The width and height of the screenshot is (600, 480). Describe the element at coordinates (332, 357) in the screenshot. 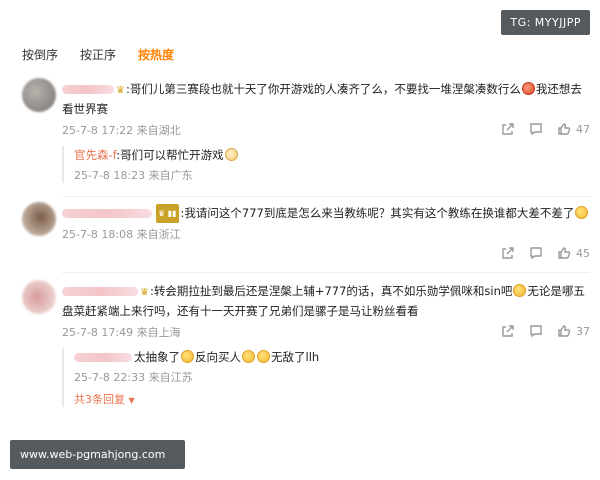

I see `reply-text: 太抽象了 反向买人 无敌了llh` at that location.